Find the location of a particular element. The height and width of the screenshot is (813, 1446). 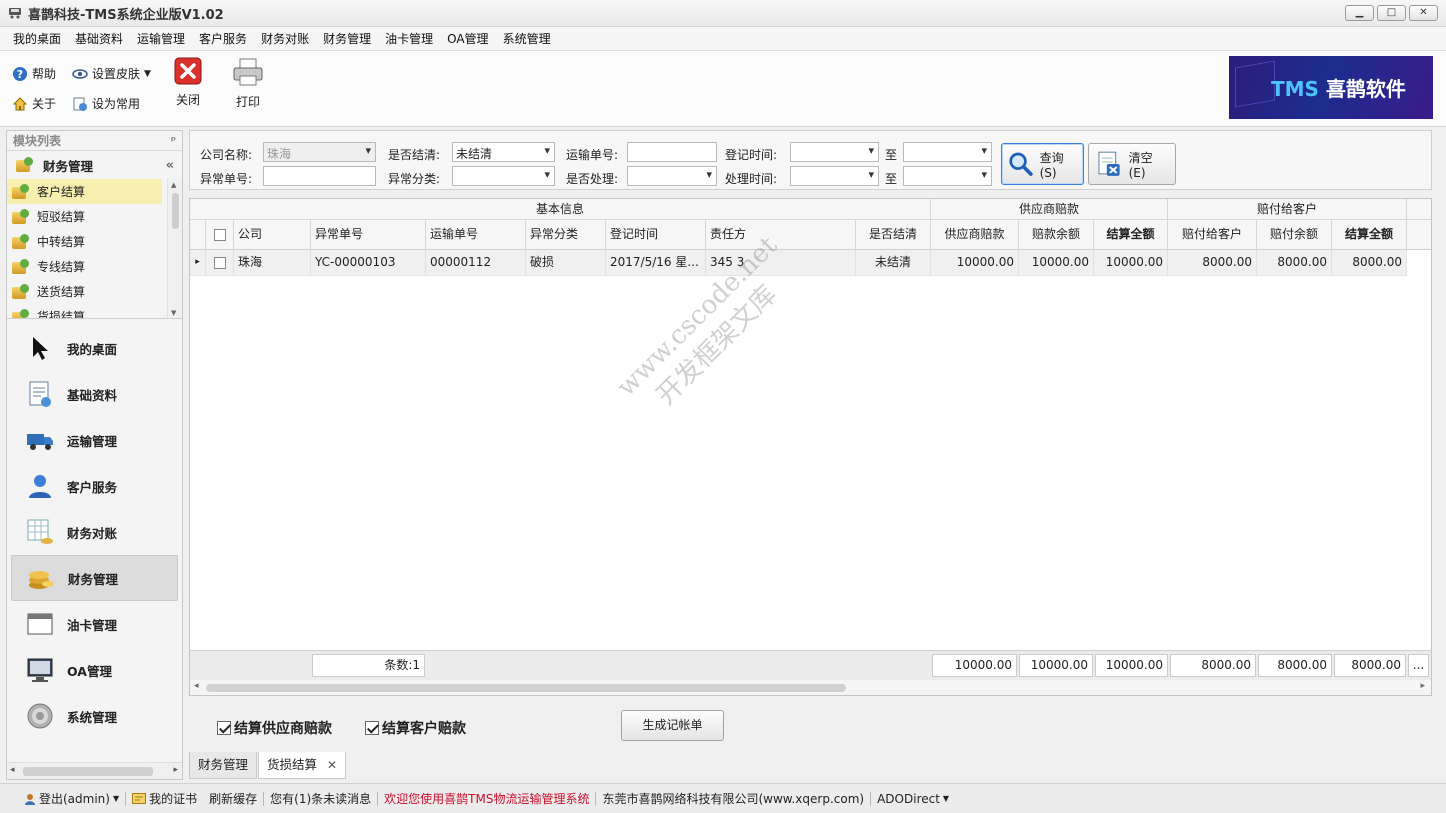

close-window-button: ✕ is located at coordinates (1423, 13).